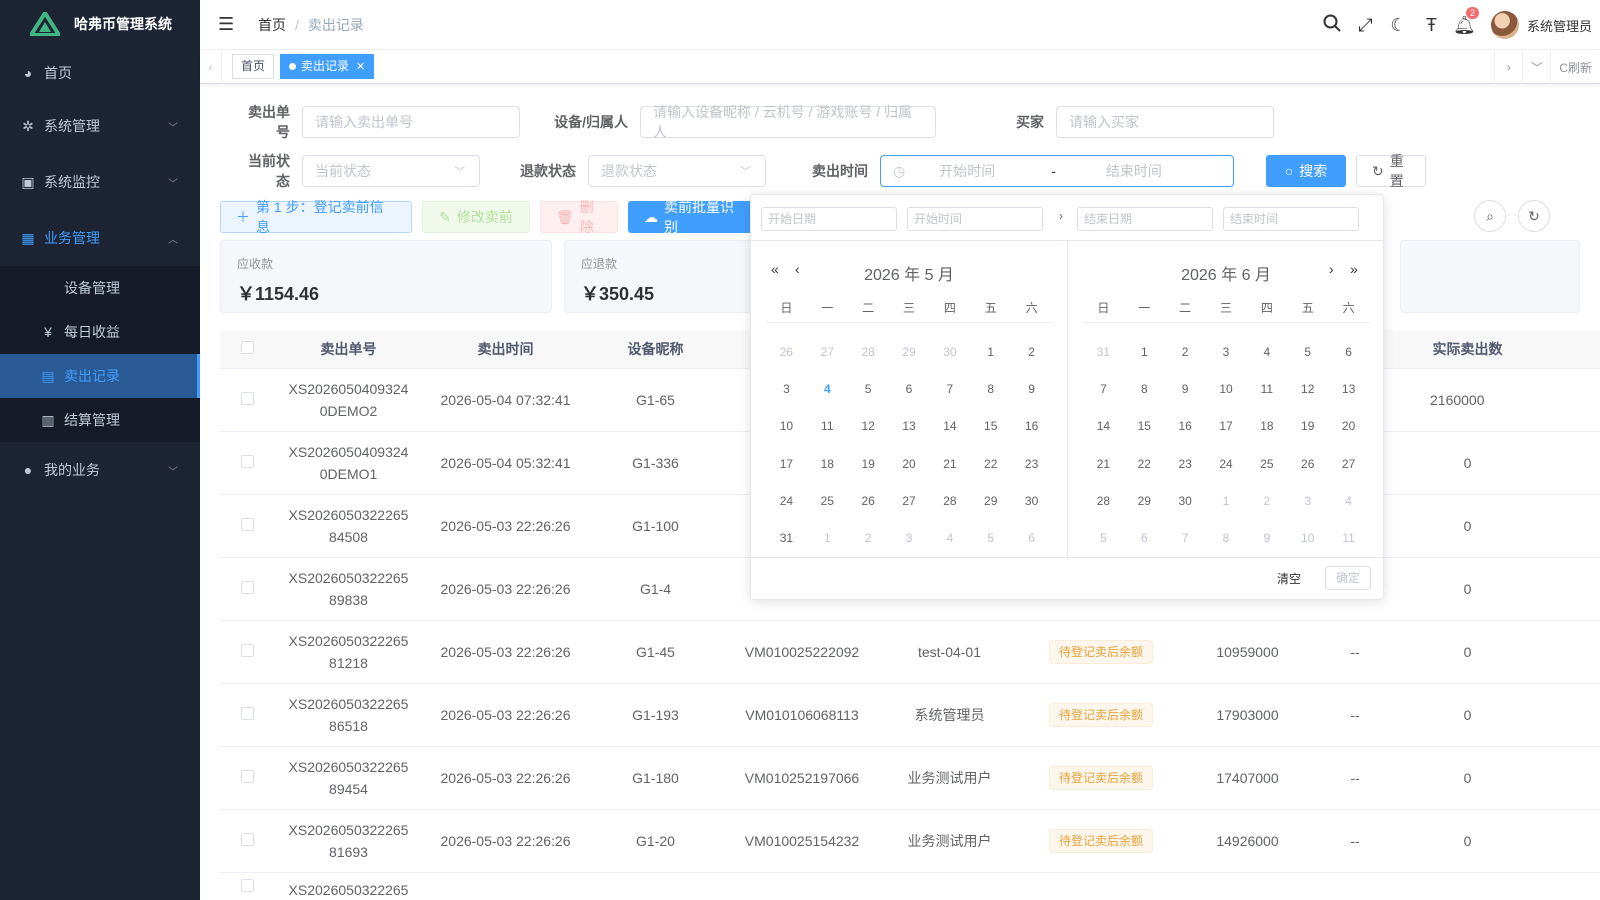 Image resolution: width=1600 pixels, height=900 pixels. What do you see at coordinates (1266, 538) in the screenshot?
I see `calendar-day: 9` at bounding box center [1266, 538].